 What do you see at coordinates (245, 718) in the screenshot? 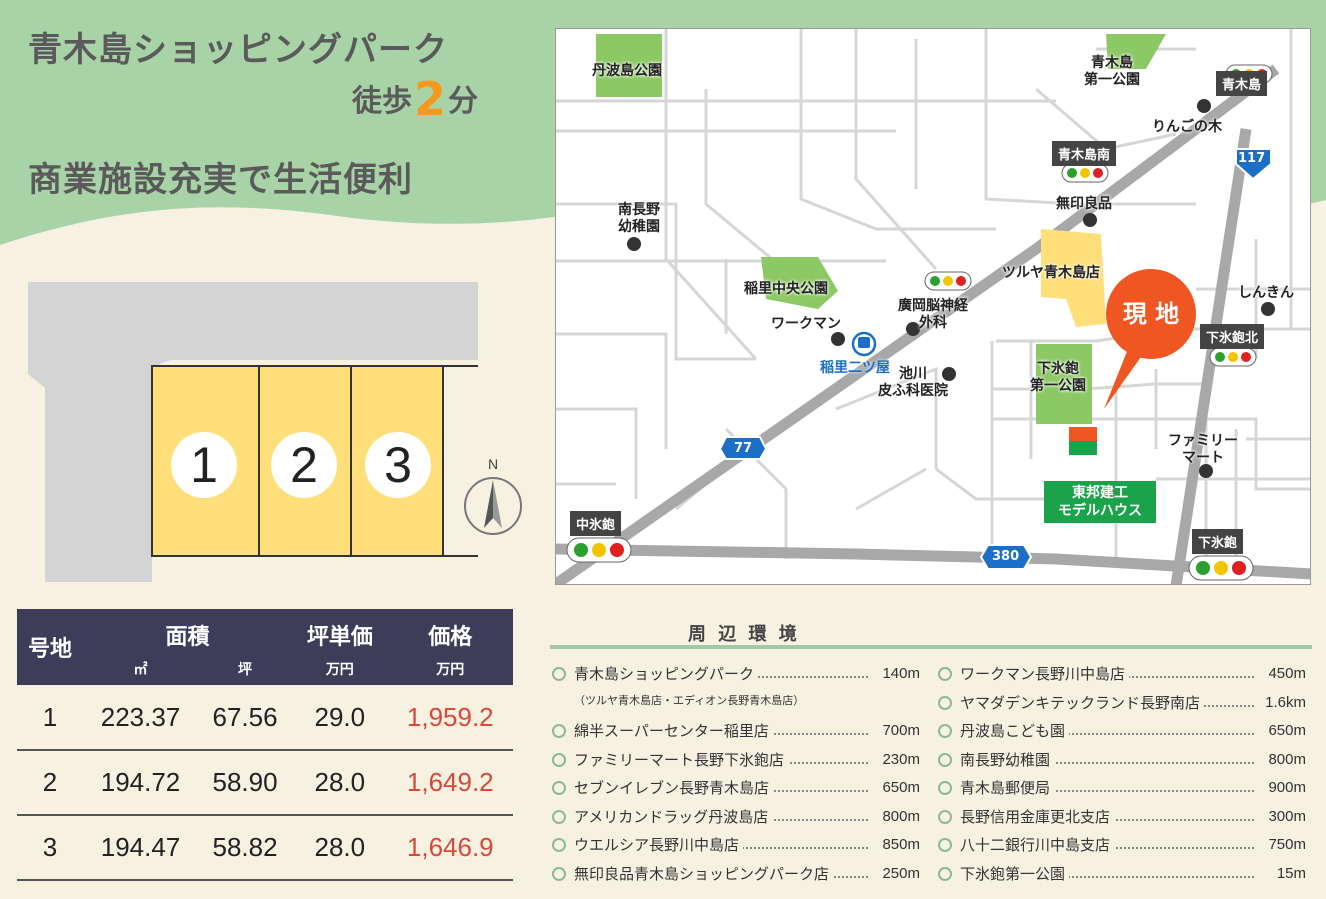
I see `cell-tsubo: 67.56` at bounding box center [245, 718].